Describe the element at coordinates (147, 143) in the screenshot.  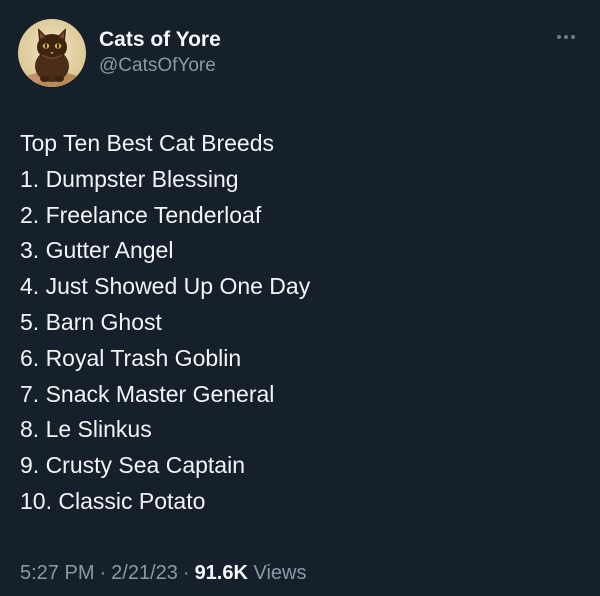
I see `tweet-title-line: Top Ten Best Cat Breeds` at that location.